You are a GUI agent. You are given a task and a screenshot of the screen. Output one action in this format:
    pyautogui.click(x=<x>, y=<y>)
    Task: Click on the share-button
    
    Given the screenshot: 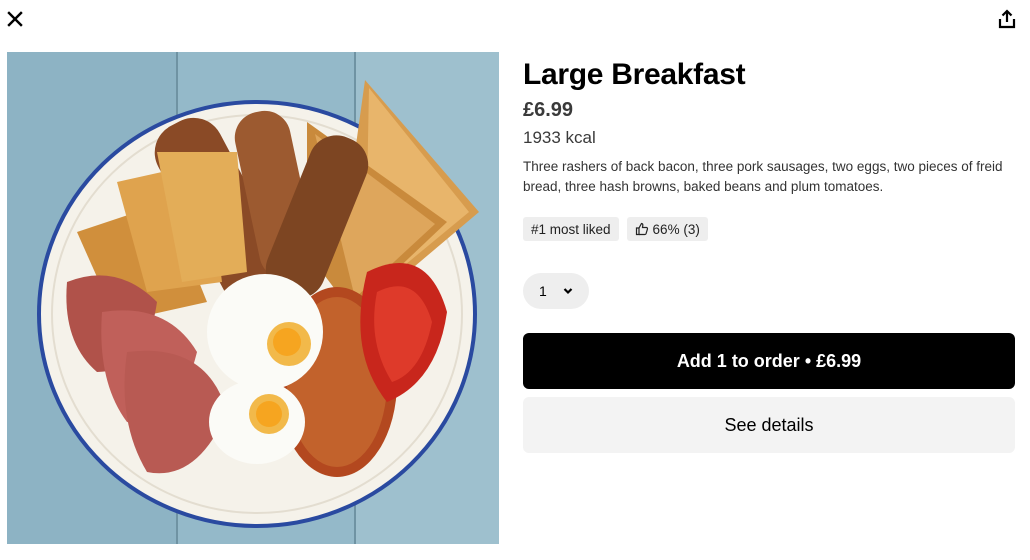 What is the action you would take?
    pyautogui.click(x=1007, y=19)
    